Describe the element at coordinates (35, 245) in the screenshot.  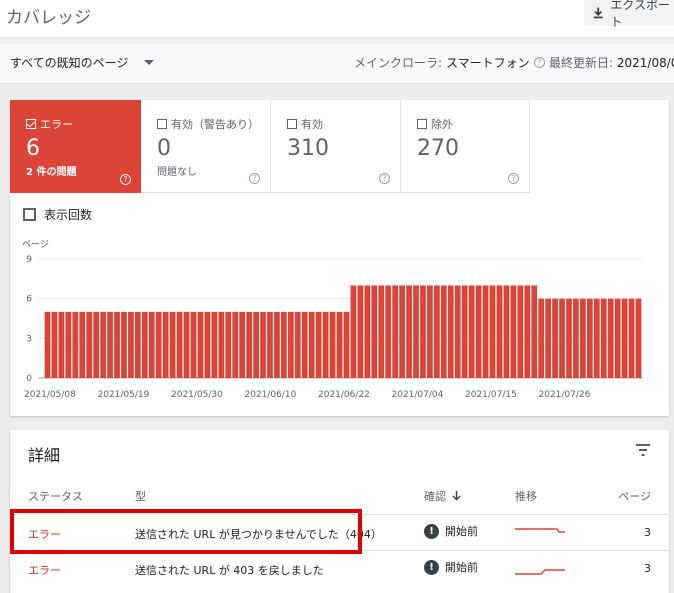
I see `y-axis-label: ページ` at that location.